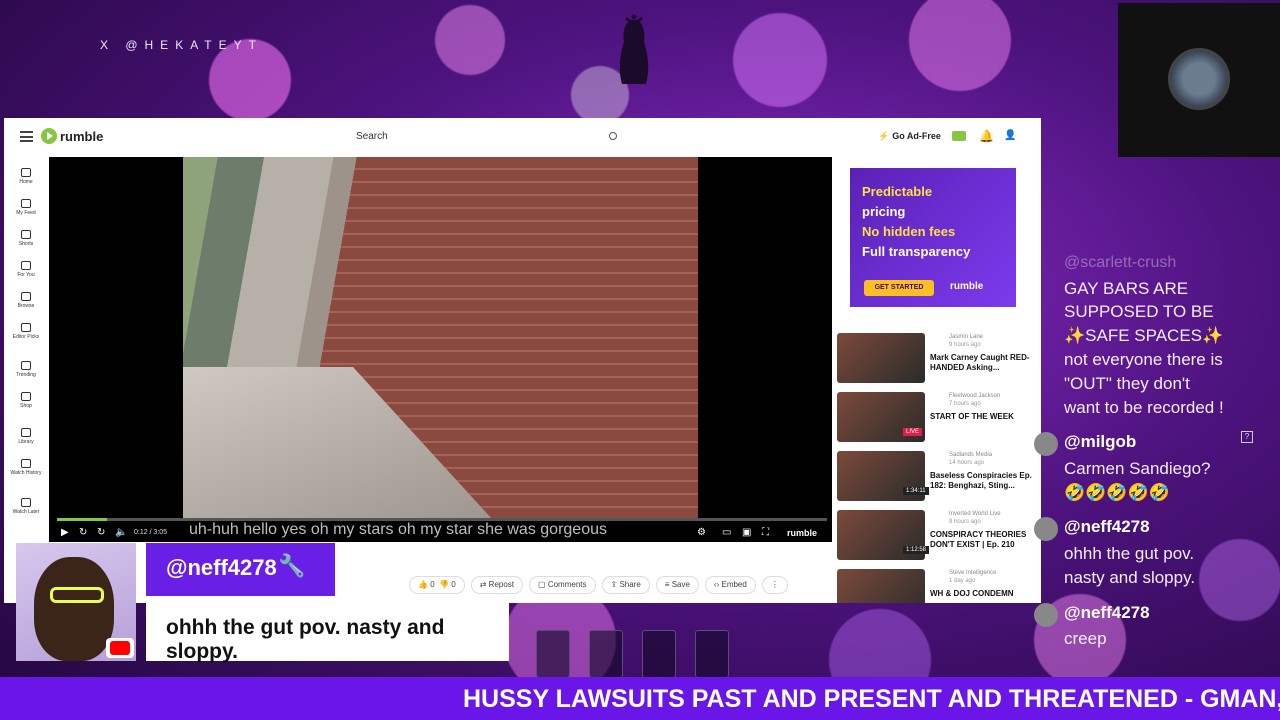  What do you see at coordinates (774, 585) in the screenshot?
I see `more-options-button: ⋮` at bounding box center [774, 585].